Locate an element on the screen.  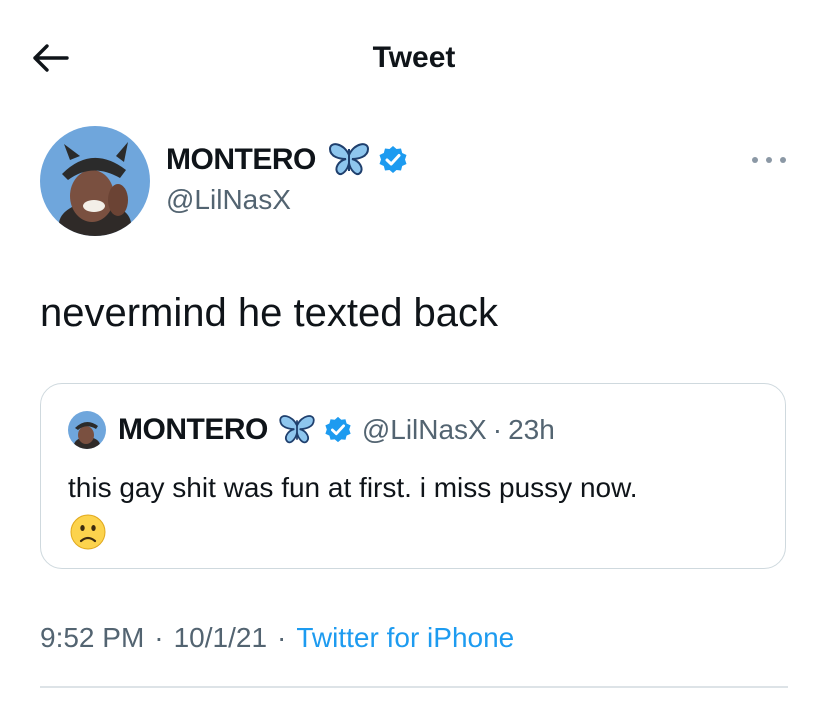
tweet-time: 9:52 PM is located at coordinates (92, 638).